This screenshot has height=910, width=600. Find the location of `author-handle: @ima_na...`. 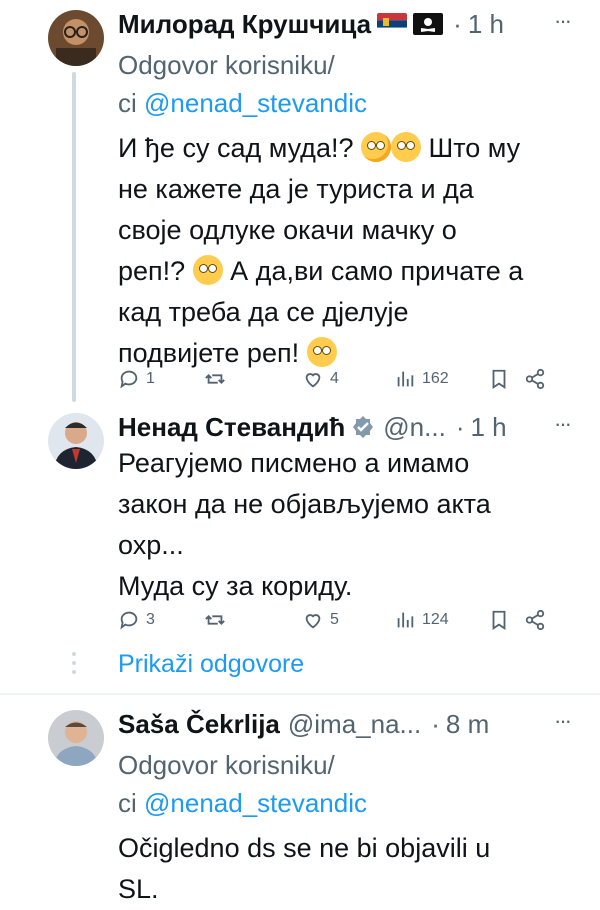

author-handle: @ima_na... is located at coordinates (354, 724).